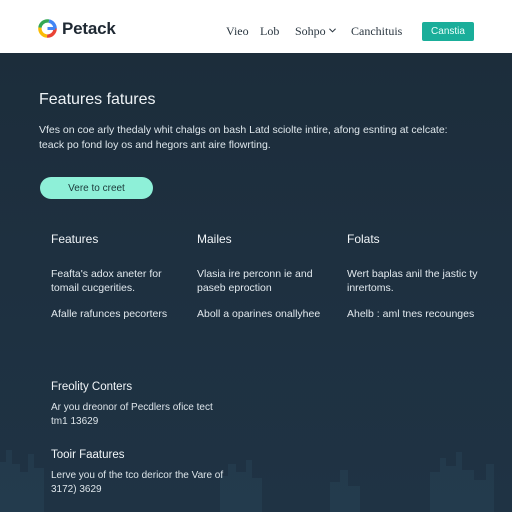 This screenshot has height=512, width=512. Describe the element at coordinates (88, 455) in the screenshot. I see `section-heading: Tooir Faatures` at that location.